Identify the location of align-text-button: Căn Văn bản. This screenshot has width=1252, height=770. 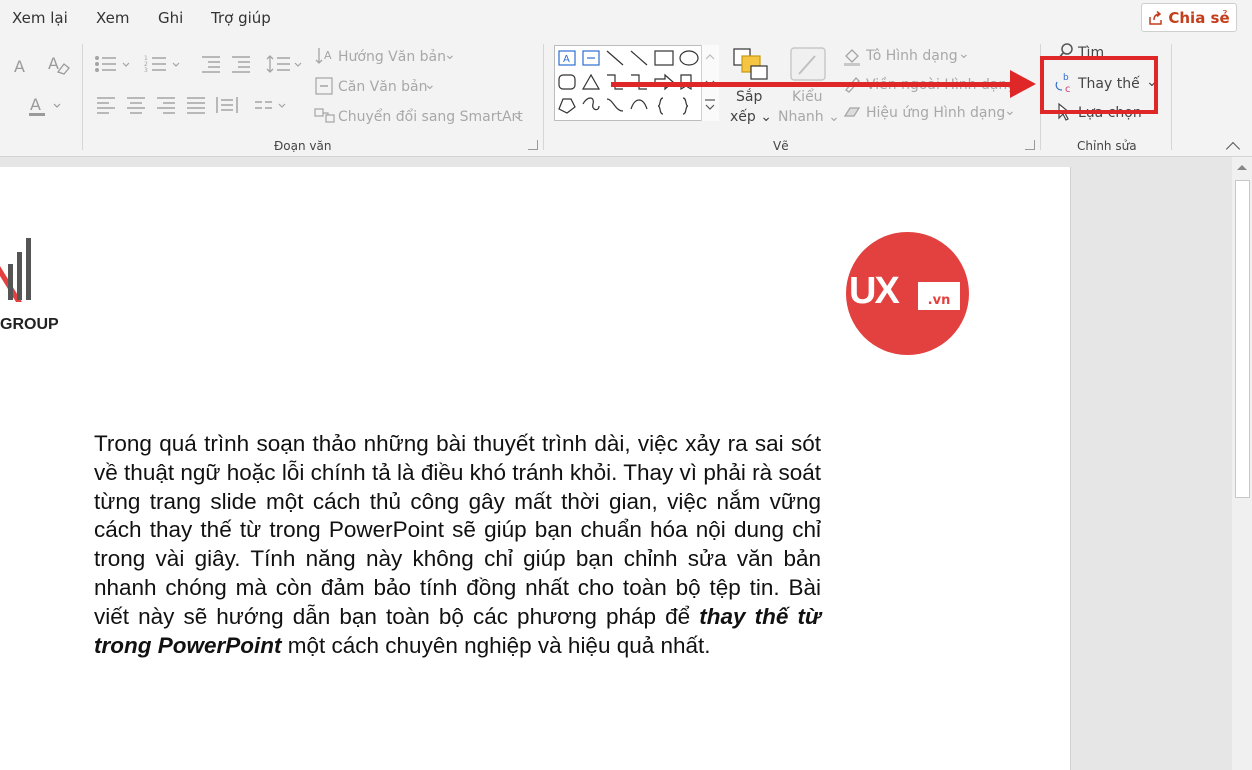
(383, 87).